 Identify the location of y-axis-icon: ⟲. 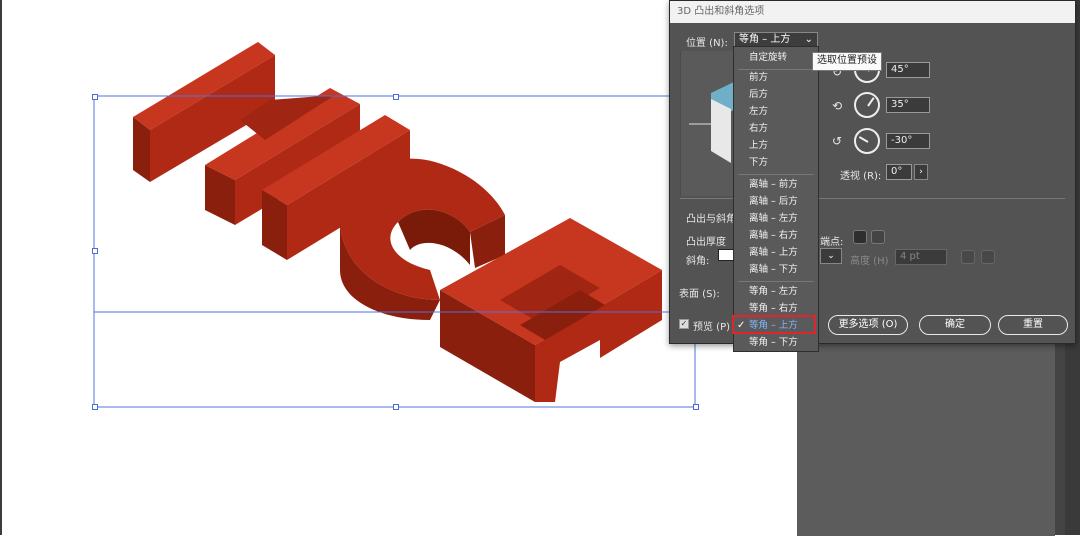
(837, 106).